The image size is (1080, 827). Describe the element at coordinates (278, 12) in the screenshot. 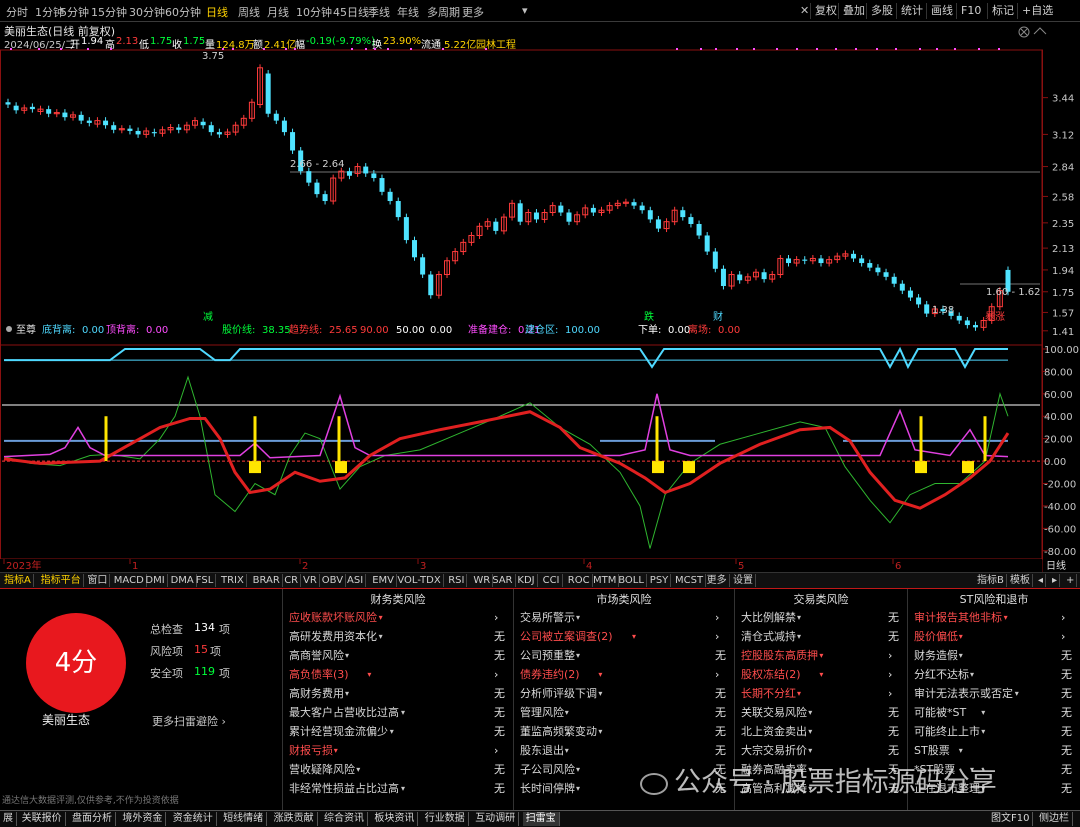

I see `period-8: 月线` at that location.